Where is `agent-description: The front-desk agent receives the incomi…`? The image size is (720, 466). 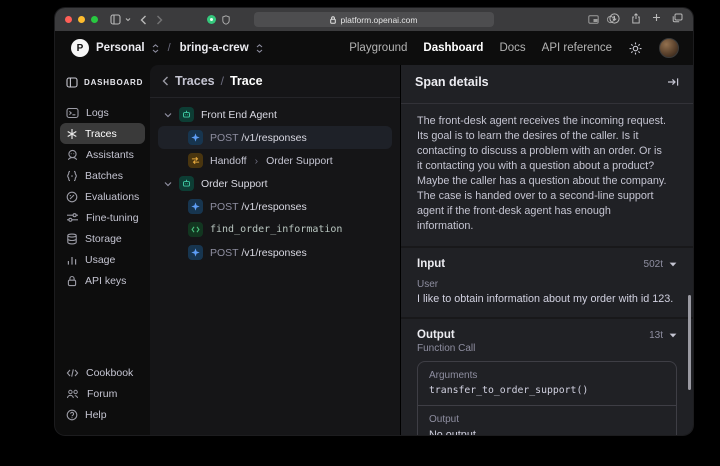
agent-description: The front-desk agent receives the incomi… is located at coordinates (542, 173).